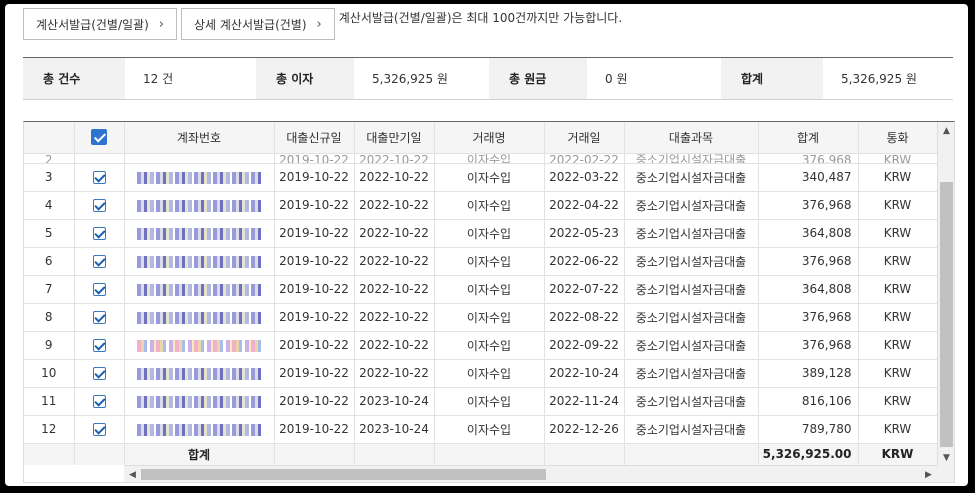 Image resolution: width=975 pixels, height=493 pixels. I want to click on detail-invoice-label: 상세 계산서발급(건별), so click(250, 24).